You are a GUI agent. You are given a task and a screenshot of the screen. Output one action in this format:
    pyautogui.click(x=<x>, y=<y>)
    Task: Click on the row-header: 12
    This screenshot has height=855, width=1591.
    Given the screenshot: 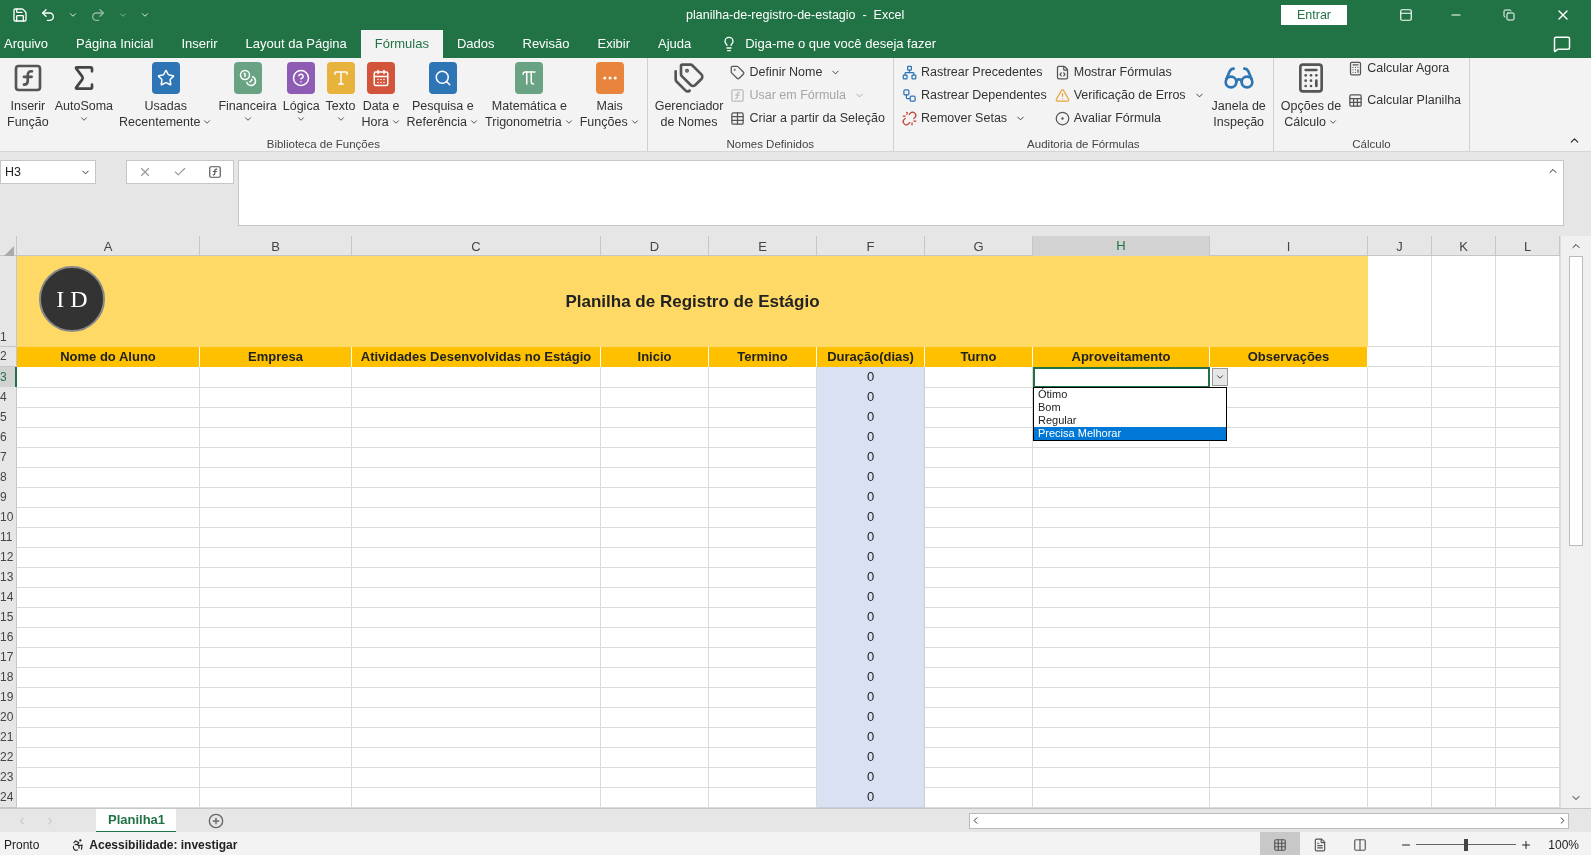 What is the action you would take?
    pyautogui.click(x=8, y=557)
    